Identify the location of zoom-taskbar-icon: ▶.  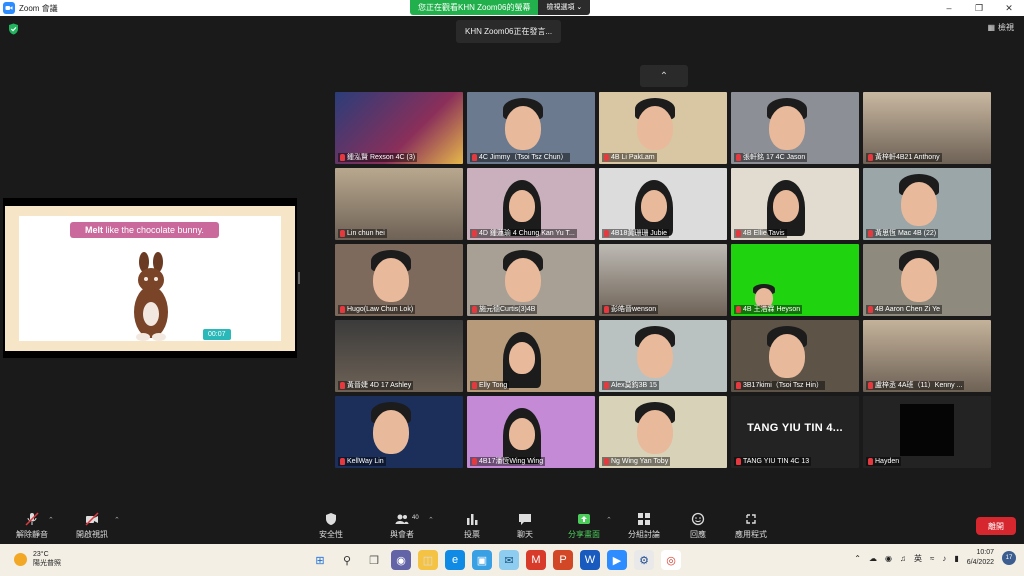
(617, 560).